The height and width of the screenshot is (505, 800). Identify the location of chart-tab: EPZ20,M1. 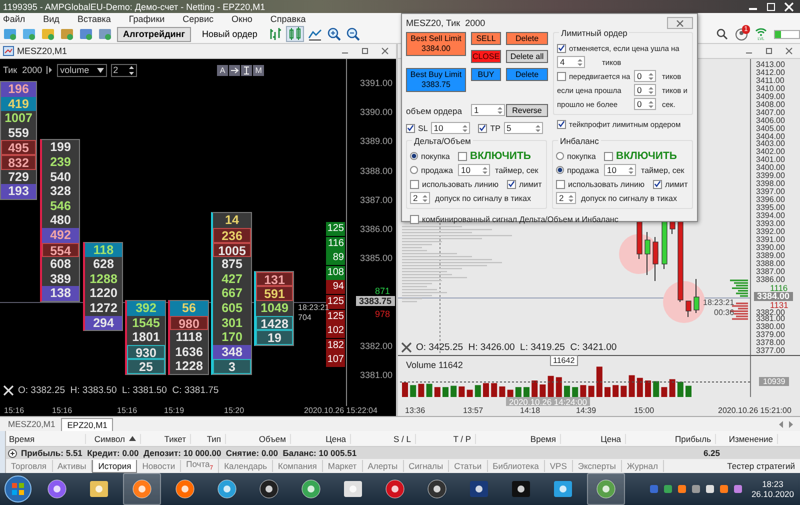
(87, 424).